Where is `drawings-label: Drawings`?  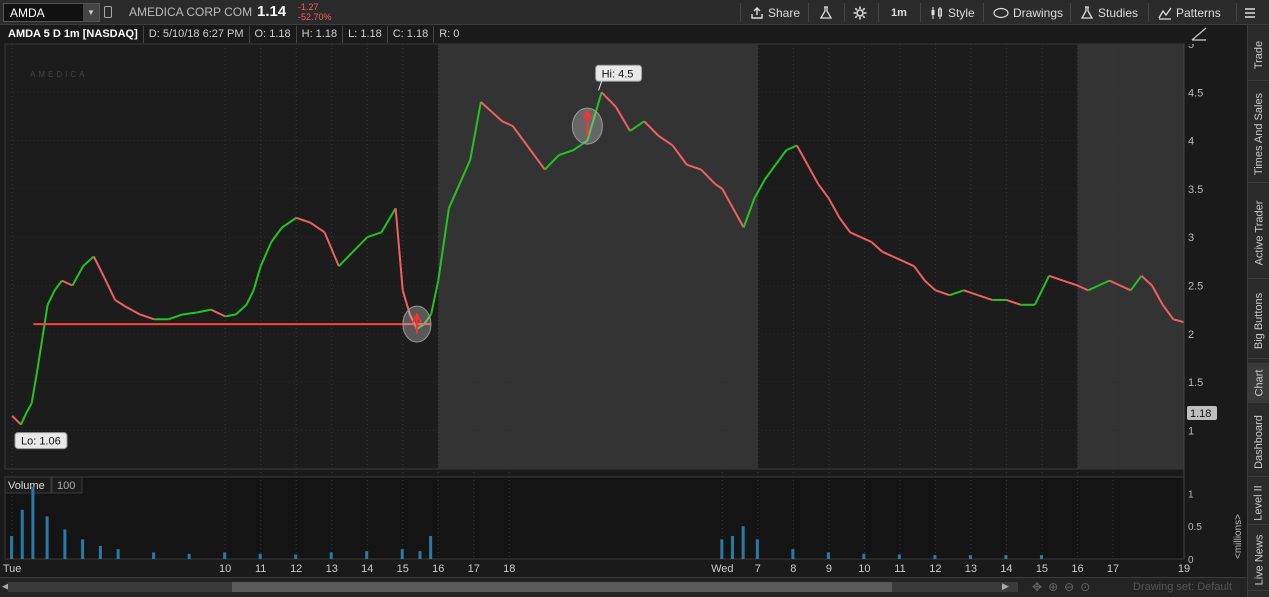 drawings-label: Drawings is located at coordinates (1038, 12).